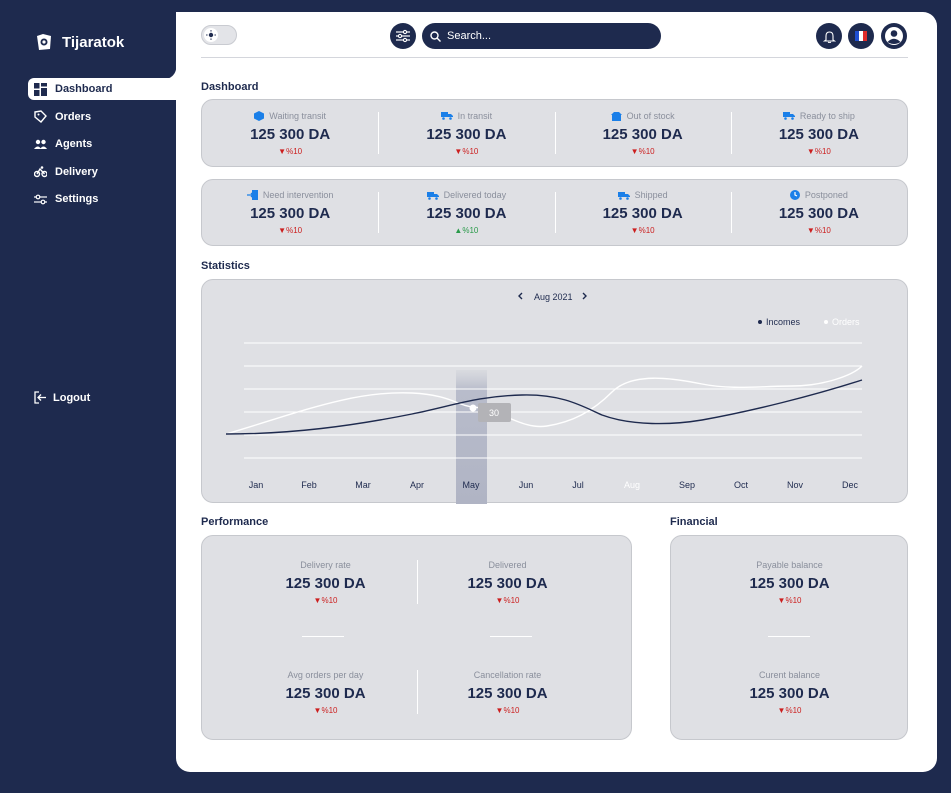  Describe the element at coordinates (507, 582) in the screenshot. I see `perf-delivered: Delivered 125 300 DA ▼%10` at that location.